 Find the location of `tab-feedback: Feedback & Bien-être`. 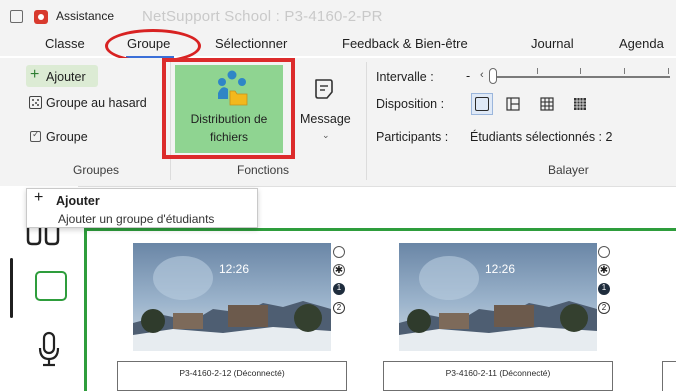

tab-feedback: Feedback & Bien-être is located at coordinates (405, 43).